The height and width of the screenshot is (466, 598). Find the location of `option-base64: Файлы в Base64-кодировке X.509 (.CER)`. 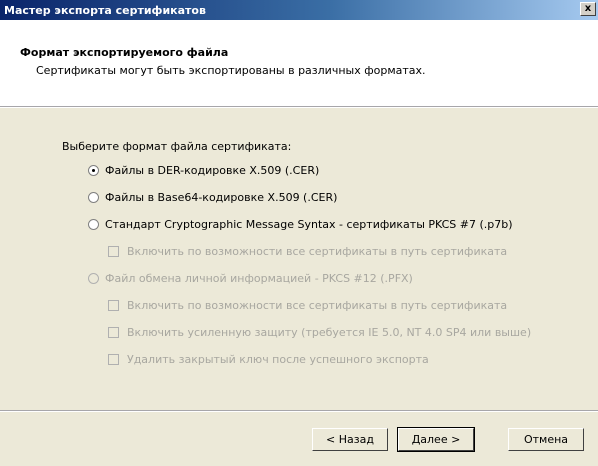

option-base64: Файлы в Base64-кодировке X.509 (.CER) is located at coordinates (212, 197).